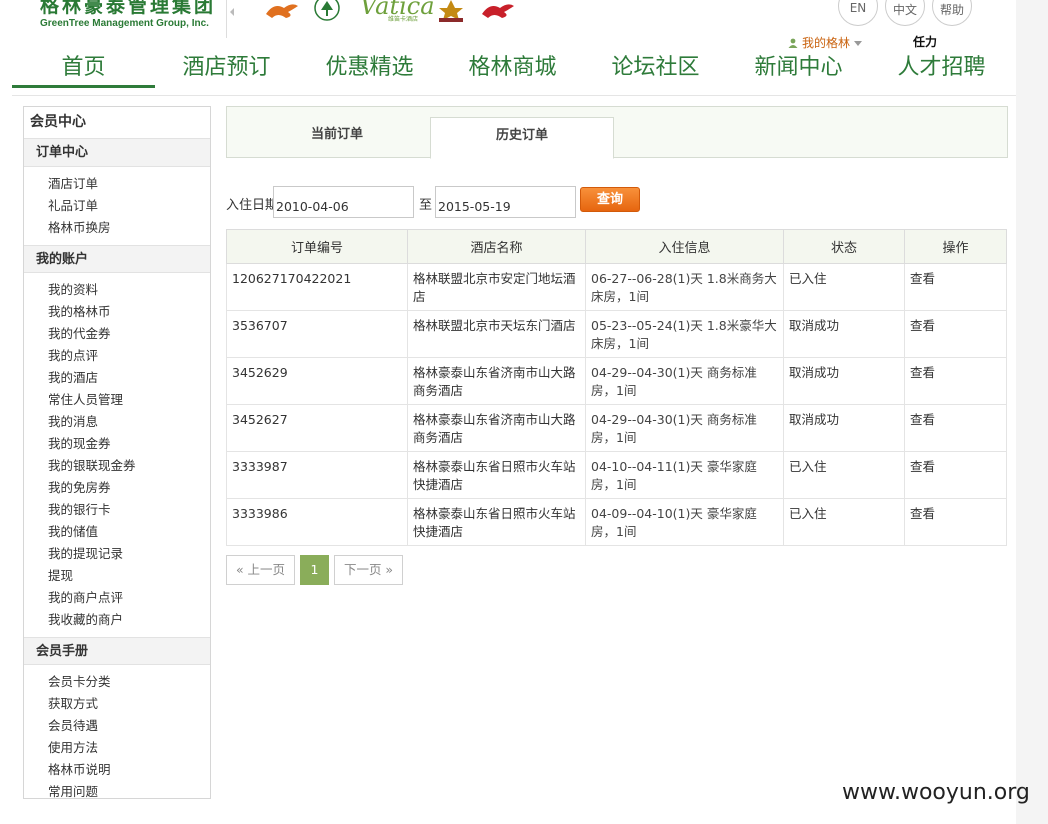  What do you see at coordinates (129, 228) in the screenshot?
I see `sidebar-item-coin-exchange: 格林币换房` at bounding box center [129, 228].